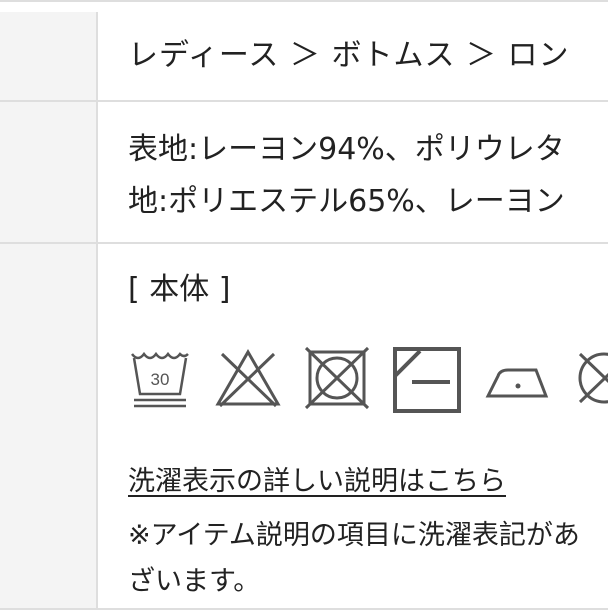 This screenshot has width=608, height=610. Describe the element at coordinates (317, 482) in the screenshot. I see `care-detail-link: 洗濯表示の詳しい説明はこちら` at that location.